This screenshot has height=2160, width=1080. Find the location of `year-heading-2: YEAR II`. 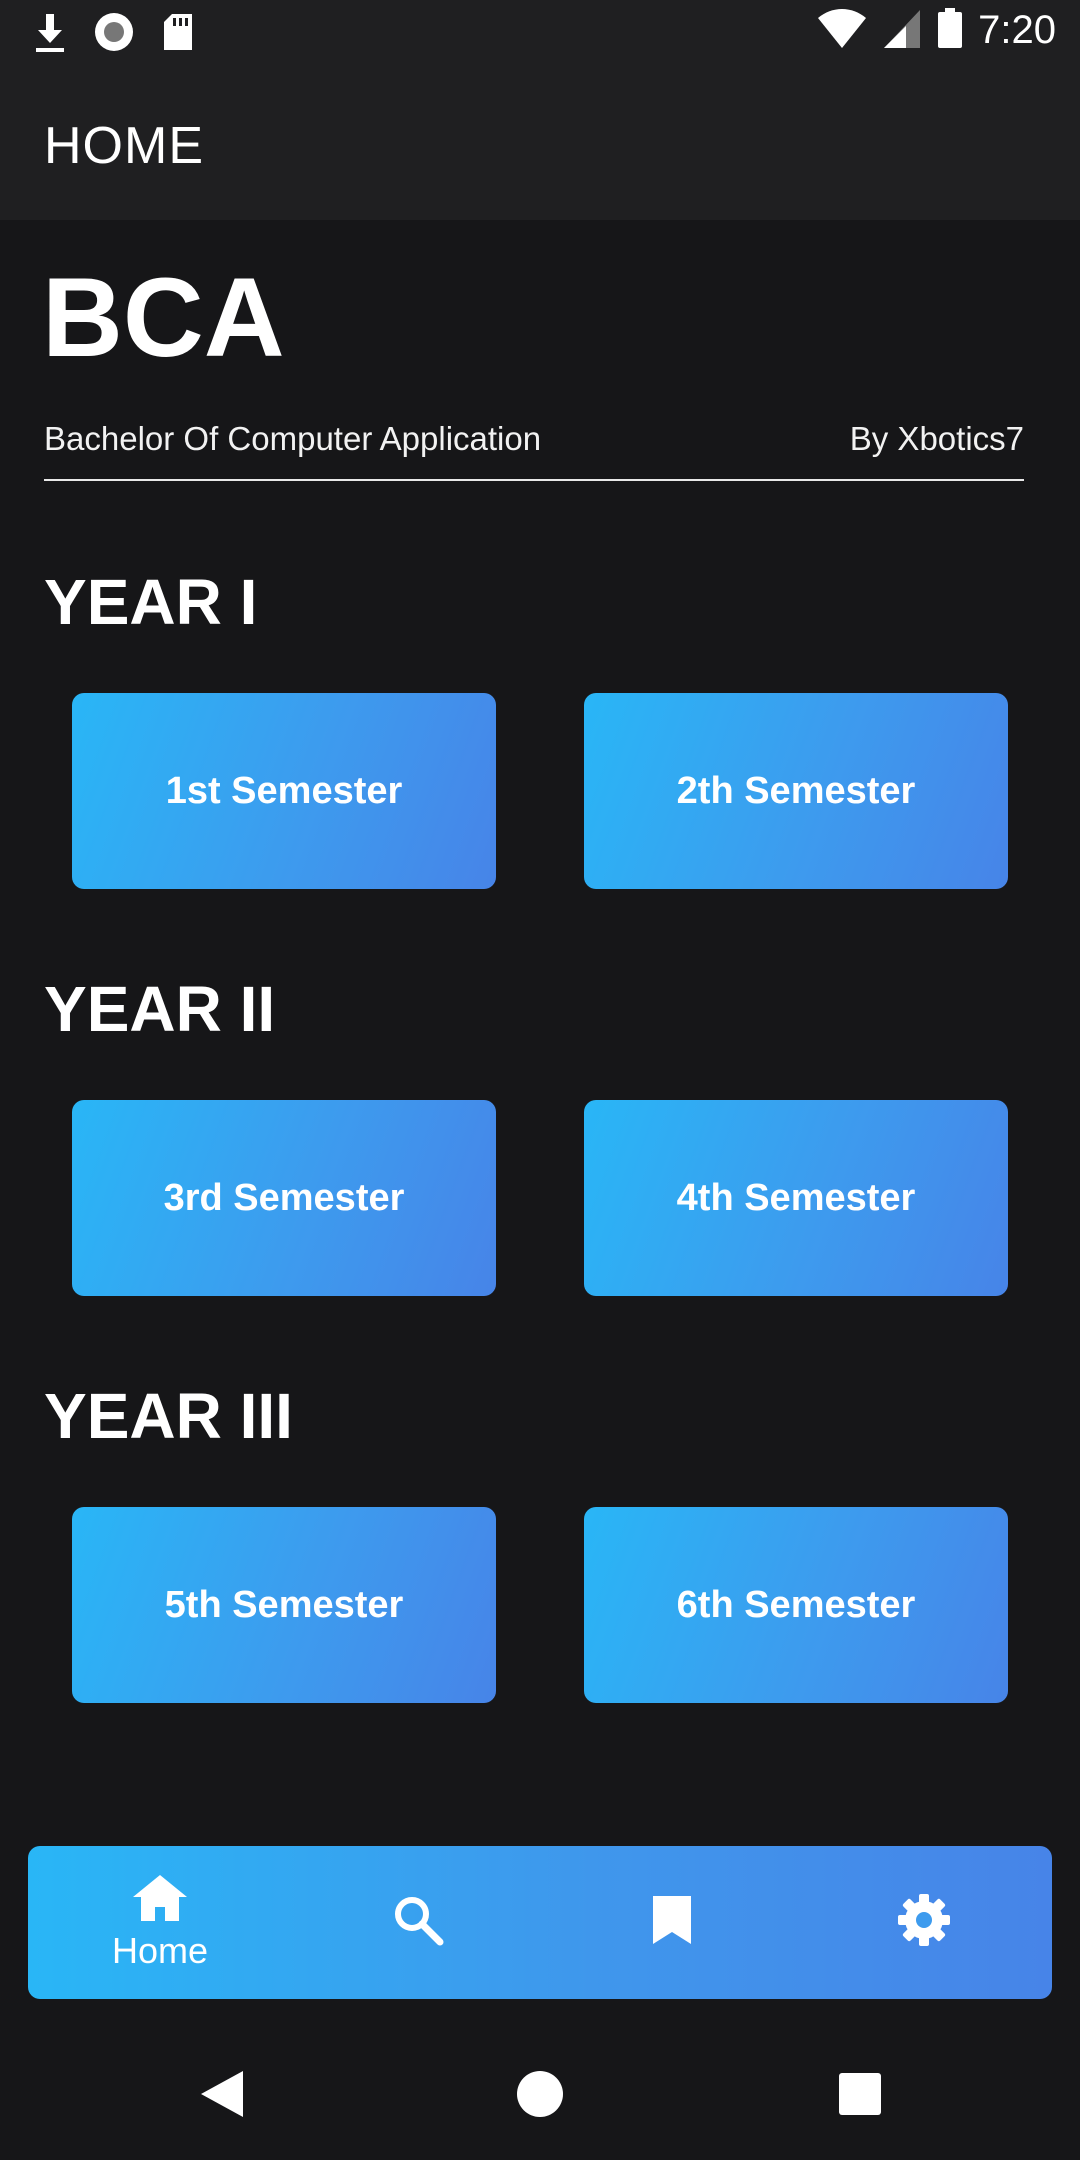

year-heading-2: YEAR II is located at coordinates (160, 1009).